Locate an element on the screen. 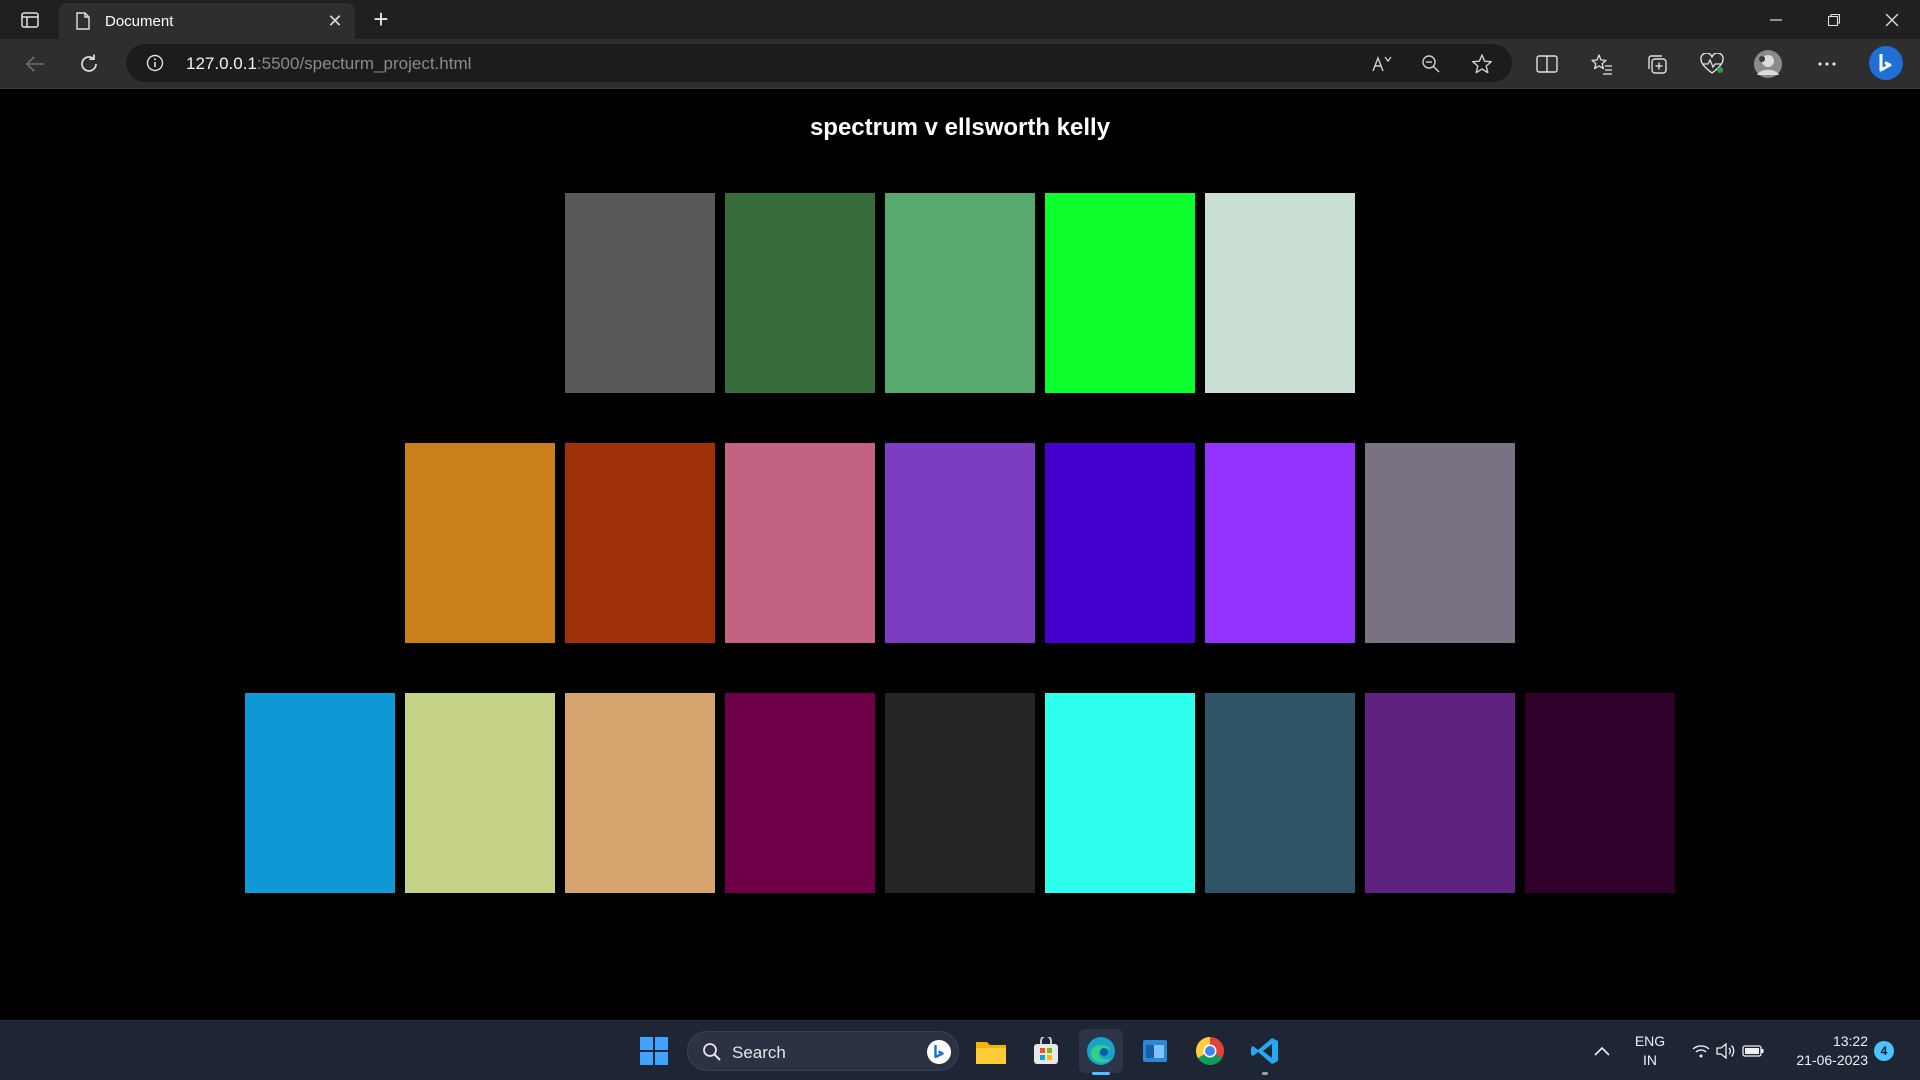 The height and width of the screenshot is (1080, 1920). chrome-icon is located at coordinates (1210, 1051).